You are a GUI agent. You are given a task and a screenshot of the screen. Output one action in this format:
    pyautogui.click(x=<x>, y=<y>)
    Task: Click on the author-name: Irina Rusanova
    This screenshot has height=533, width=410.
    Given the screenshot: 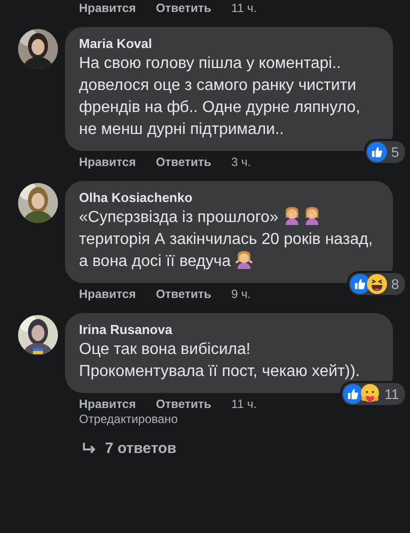 What is the action you would take?
    pyautogui.click(x=229, y=329)
    